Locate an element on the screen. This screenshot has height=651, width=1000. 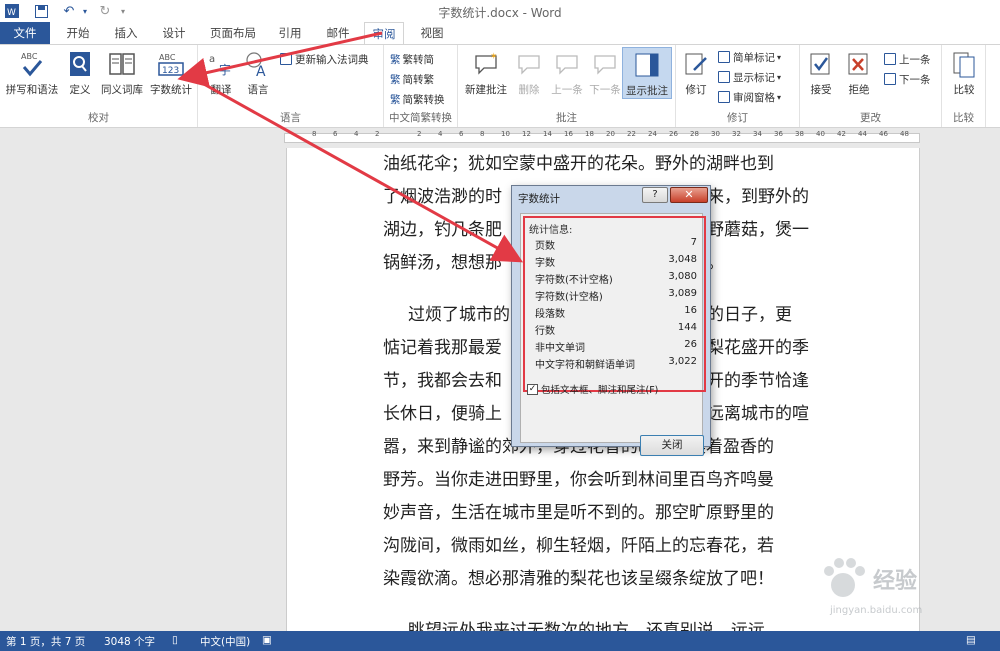
ruler-tick-label: 4 is located at coordinates (440, 134).